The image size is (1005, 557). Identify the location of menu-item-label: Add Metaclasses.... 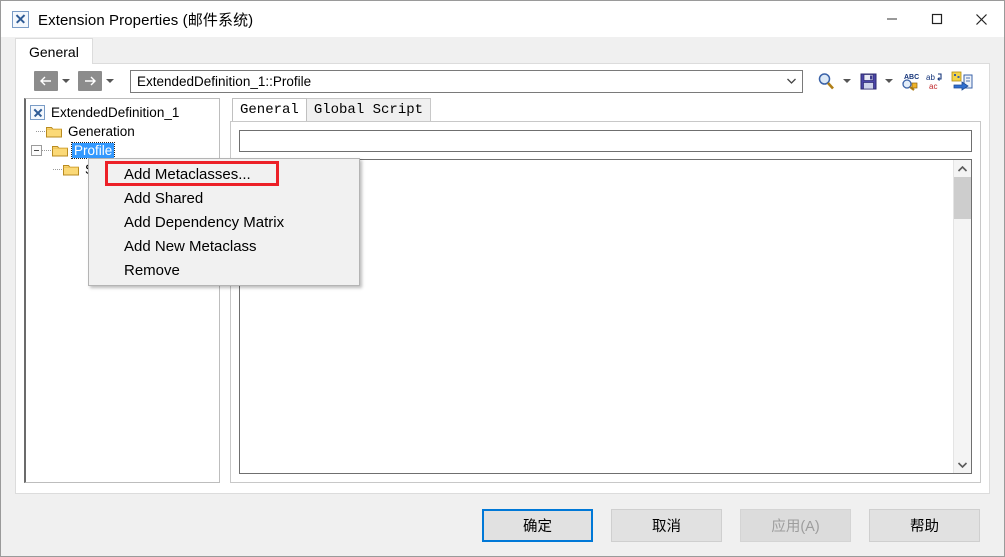
(187, 174).